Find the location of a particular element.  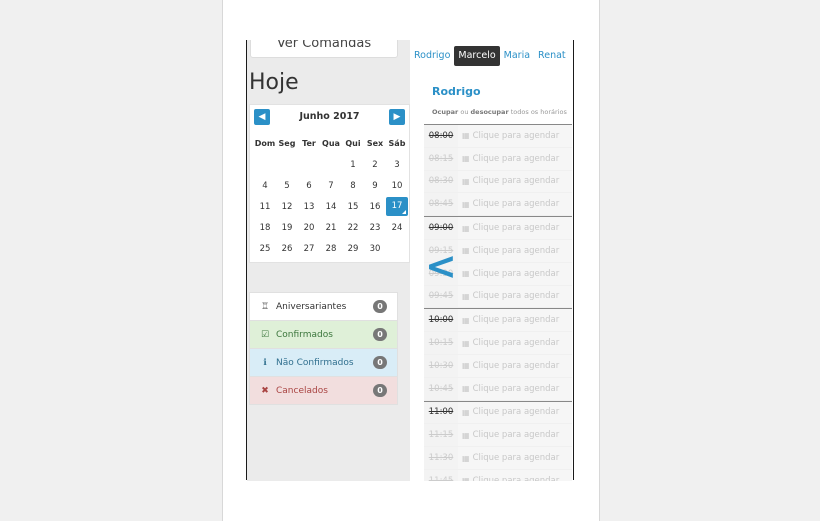

calendar-day: 1 is located at coordinates (353, 165).